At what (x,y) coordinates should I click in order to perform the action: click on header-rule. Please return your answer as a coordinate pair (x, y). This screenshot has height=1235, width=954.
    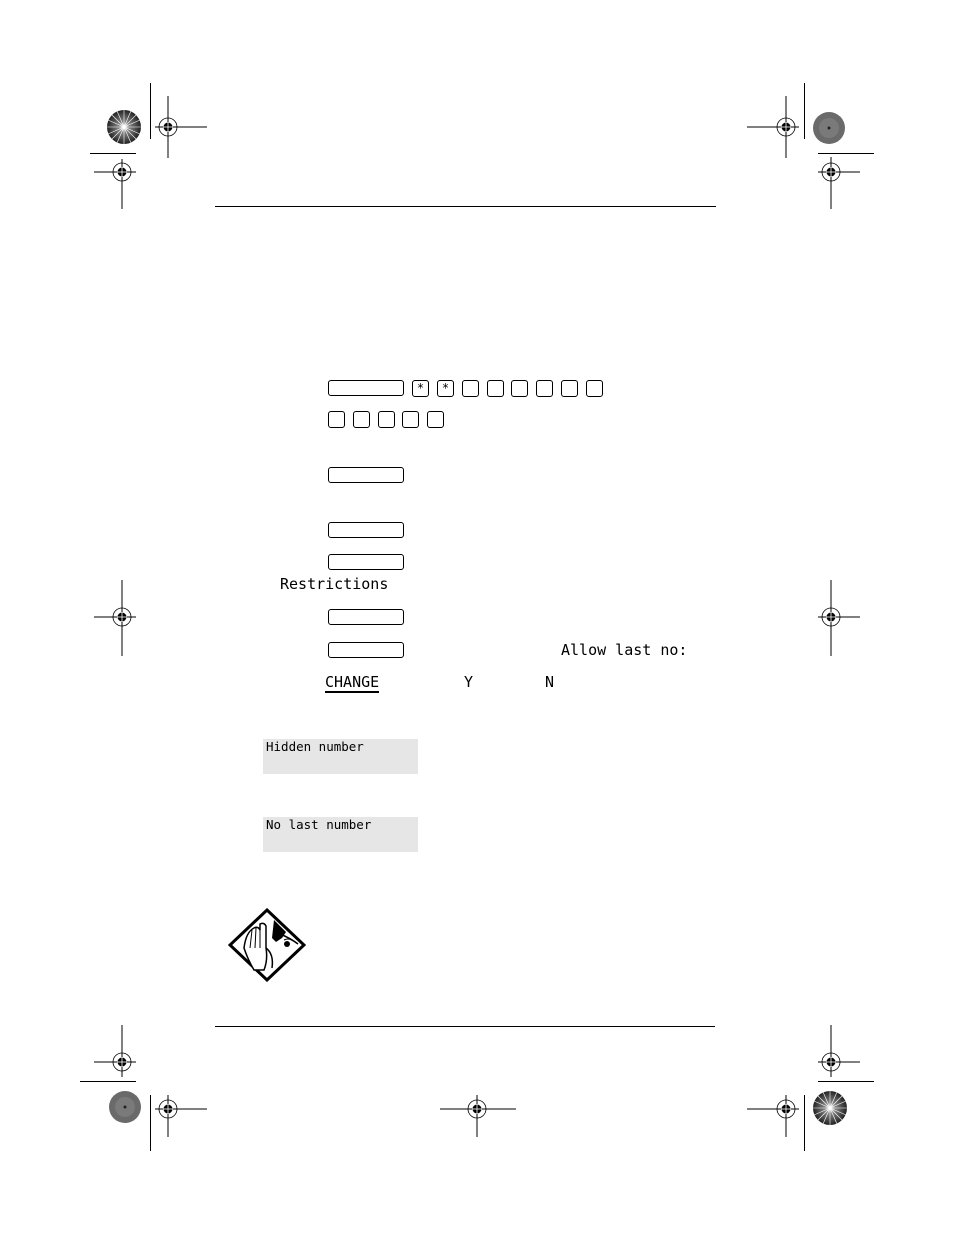
    Looking at the image, I should click on (465, 206).